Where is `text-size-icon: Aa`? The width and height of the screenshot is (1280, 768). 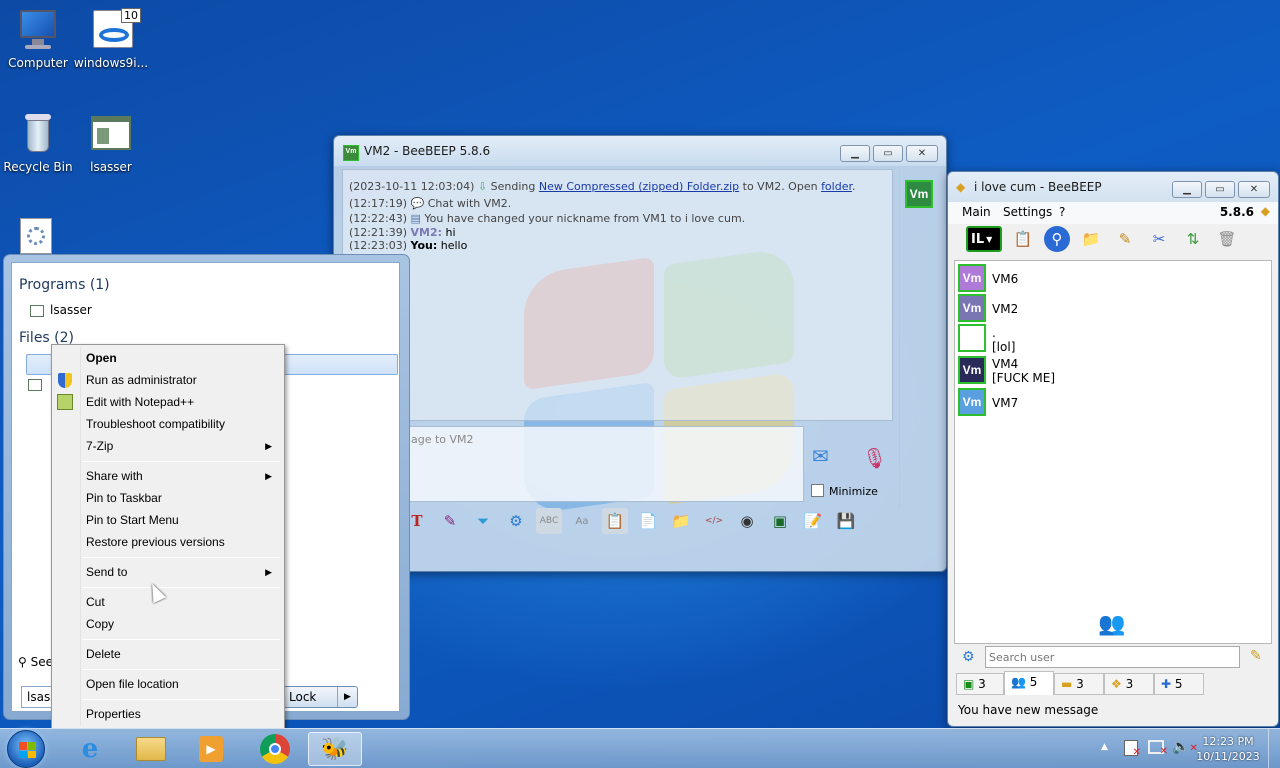
text-size-icon: Aa is located at coordinates (582, 521).